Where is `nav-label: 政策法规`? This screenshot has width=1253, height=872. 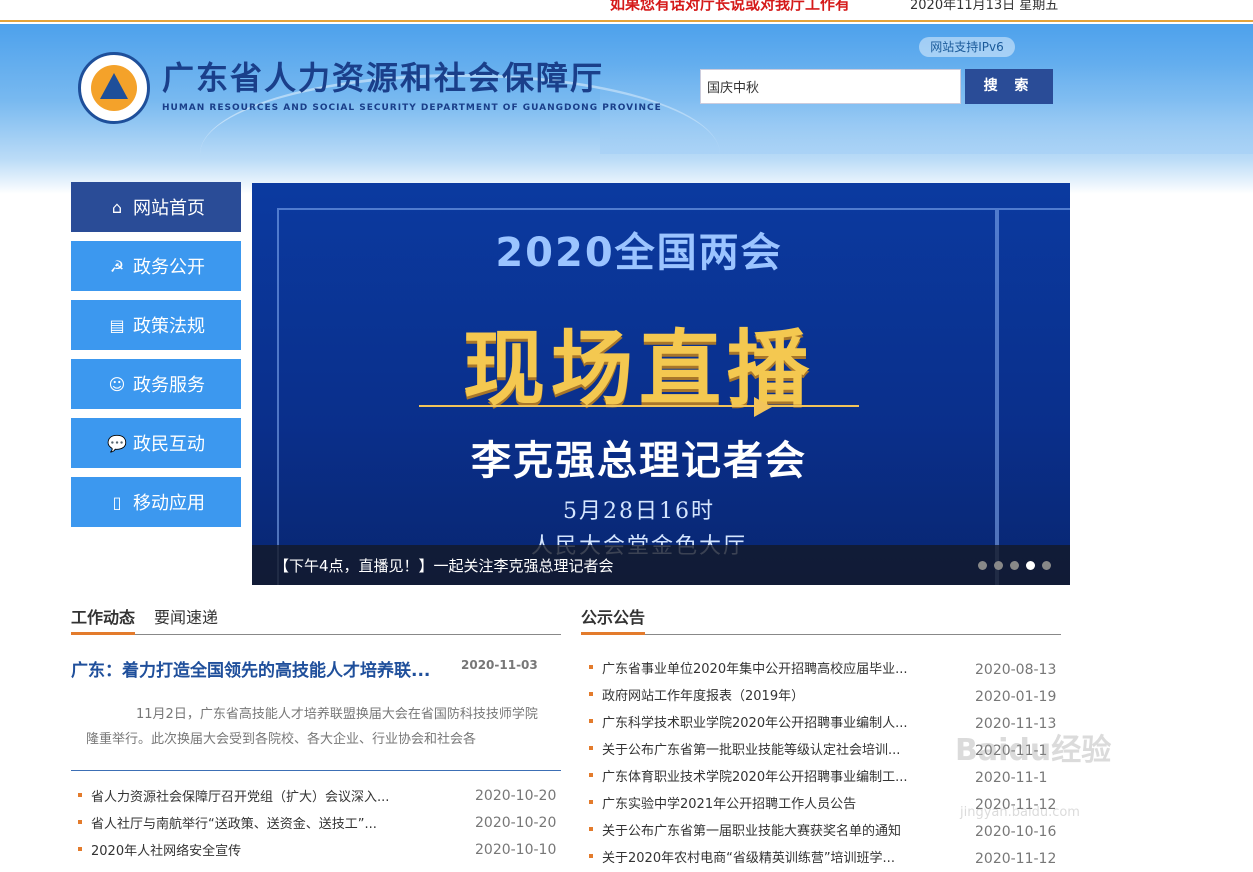
nav-label: 政策法规 is located at coordinates (169, 326).